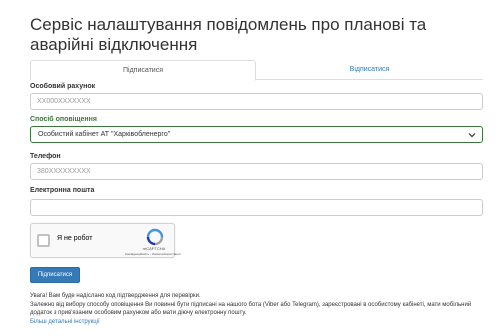  Describe the element at coordinates (472, 135) in the screenshot. I see `chevron-down-icon` at that location.